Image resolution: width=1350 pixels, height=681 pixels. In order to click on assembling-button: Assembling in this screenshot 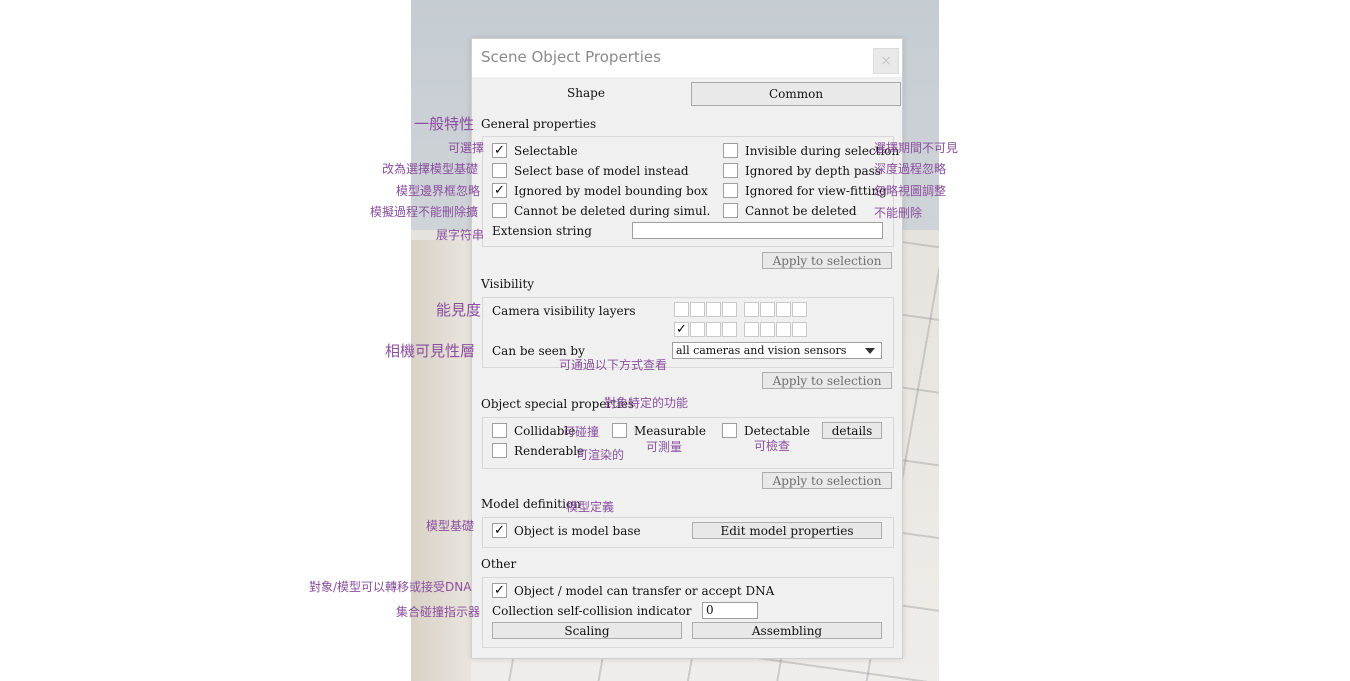, I will do `click(787, 630)`.